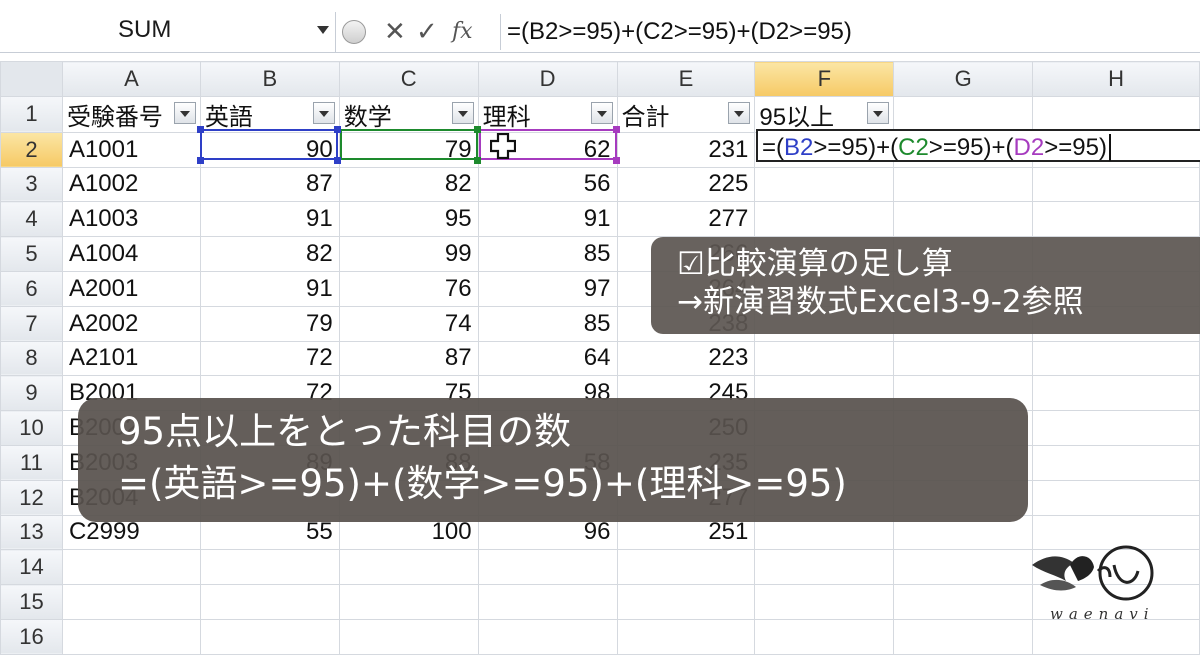  Describe the element at coordinates (1116, 79) in the screenshot. I see `column-header-h: H` at that location.